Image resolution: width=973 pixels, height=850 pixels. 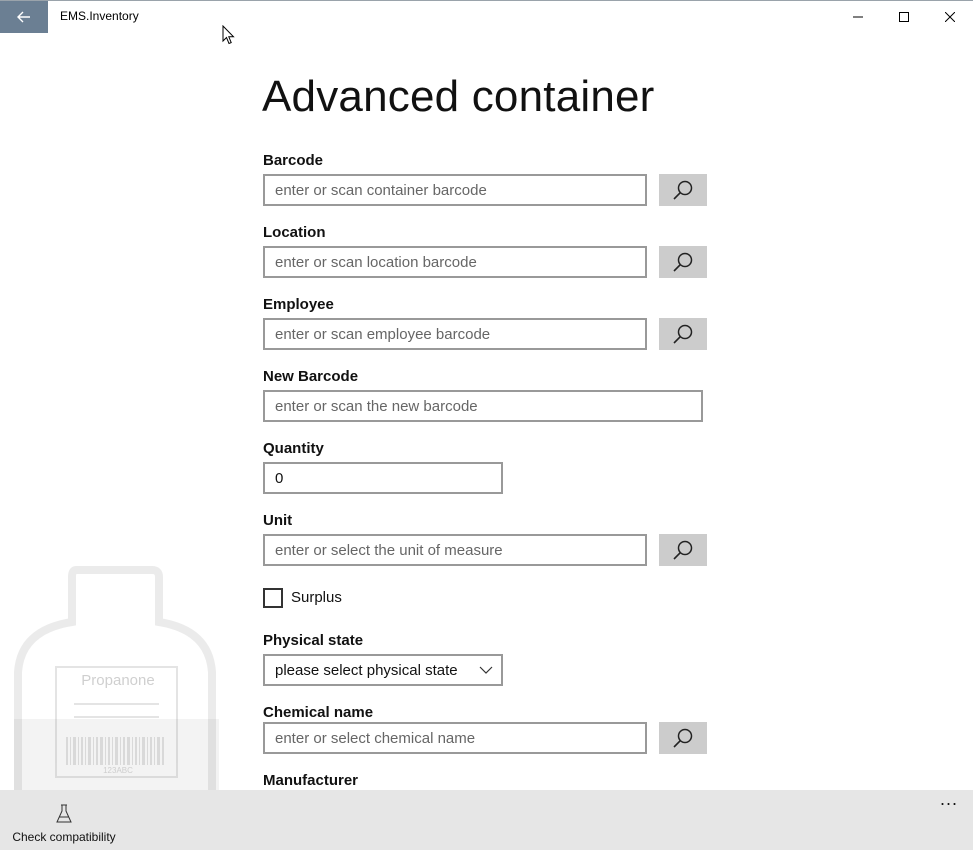 I want to click on bottle-illustration: Propanone 123ABC, so click(x=116, y=679).